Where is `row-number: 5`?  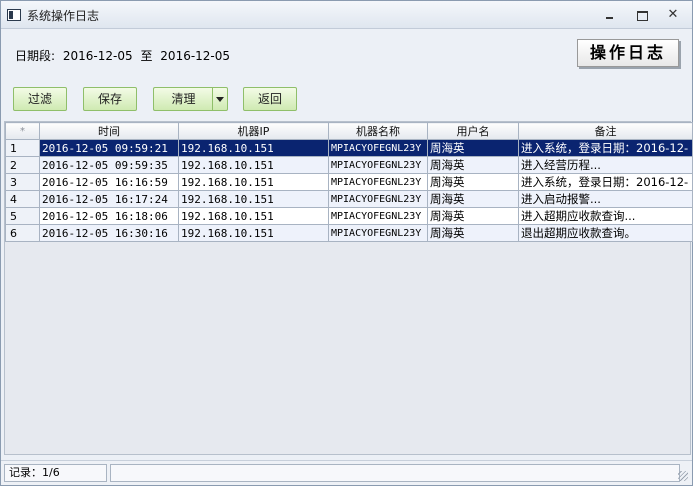
row-number: 5 is located at coordinates (22, 216).